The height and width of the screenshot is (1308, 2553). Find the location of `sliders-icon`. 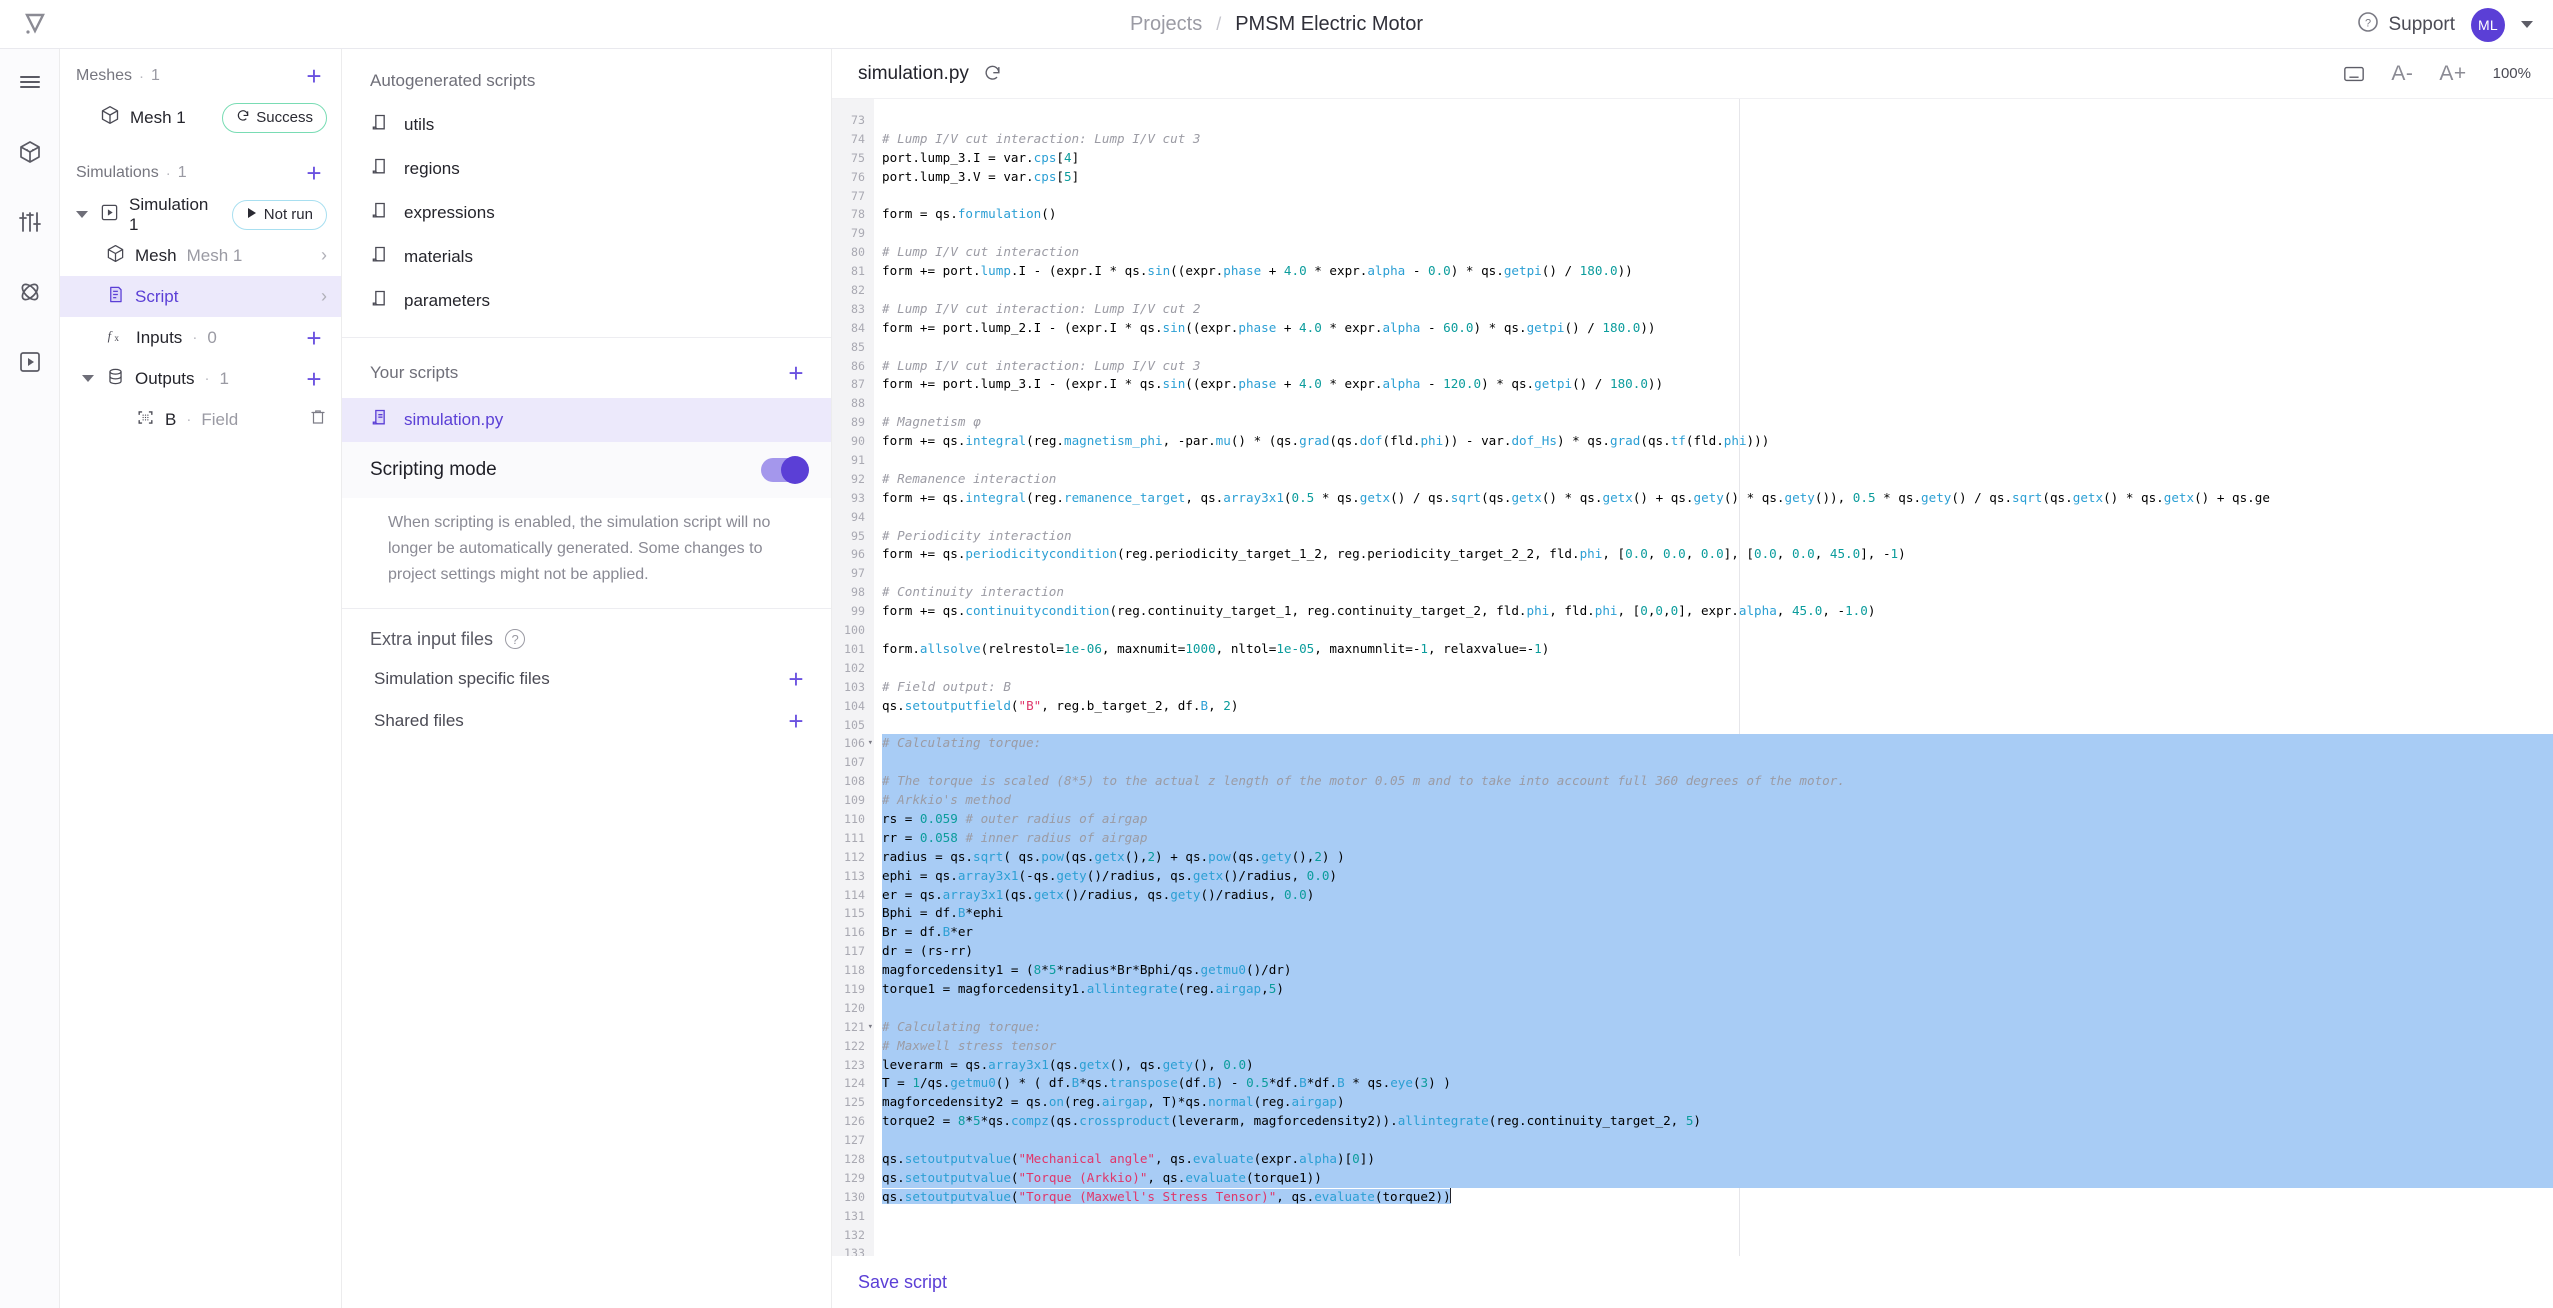

sliders-icon is located at coordinates (30, 222).